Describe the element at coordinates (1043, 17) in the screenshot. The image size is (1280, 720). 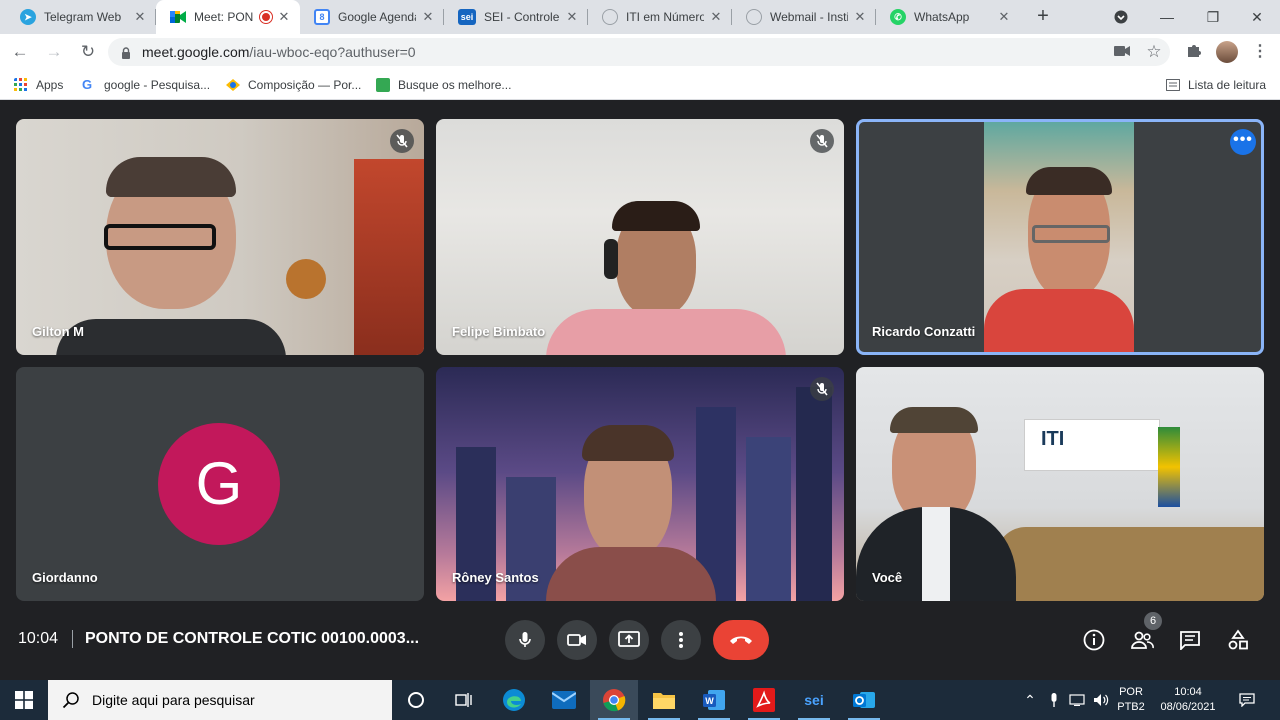
I see `new-tab-button: +` at that location.